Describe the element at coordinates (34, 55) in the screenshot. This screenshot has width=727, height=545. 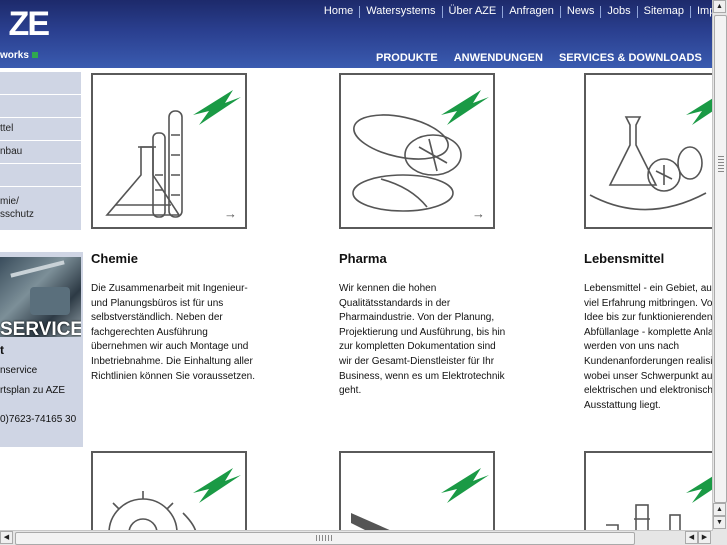
I see `green-square-icon` at that location.